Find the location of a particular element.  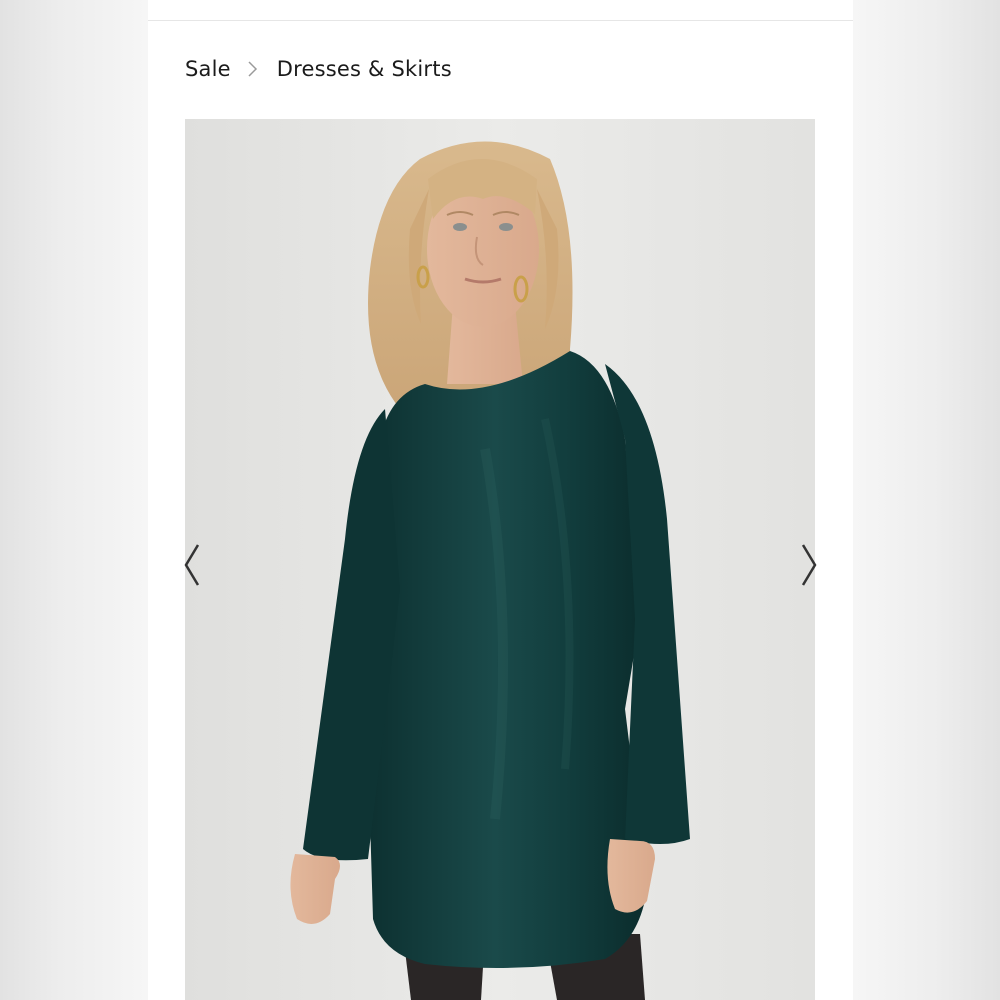

header-divider is located at coordinates (500, 20).